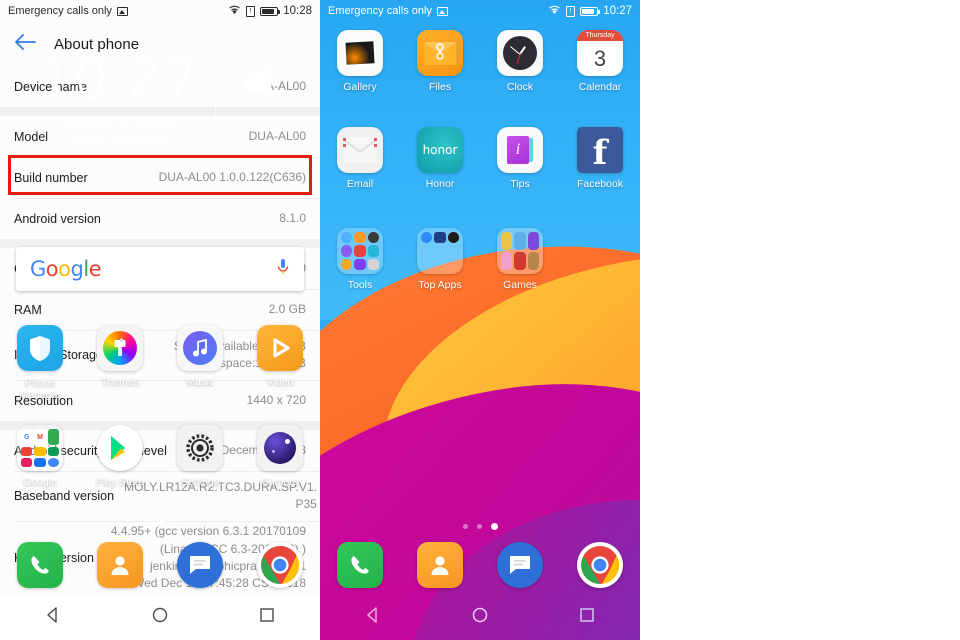 This screenshot has width=960, height=640. Describe the element at coordinates (160, 309) in the screenshot. I see `row-ram: RAM 2.0 GB` at that location.